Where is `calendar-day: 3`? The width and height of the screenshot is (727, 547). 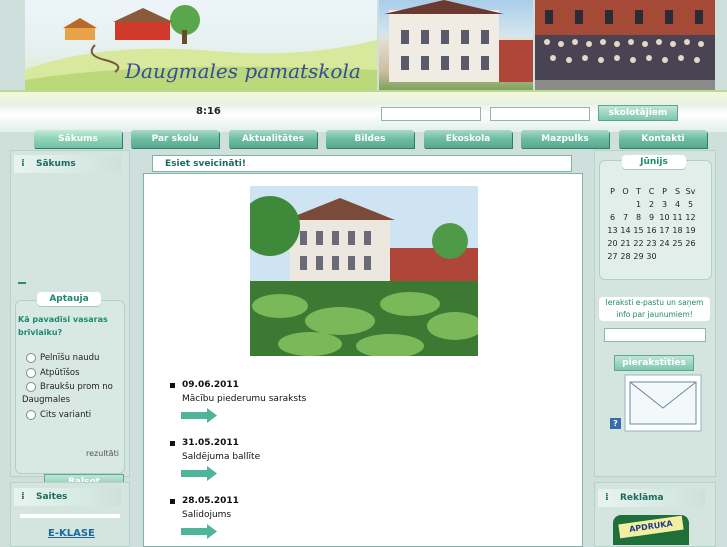 calendar-day: 3 is located at coordinates (664, 204).